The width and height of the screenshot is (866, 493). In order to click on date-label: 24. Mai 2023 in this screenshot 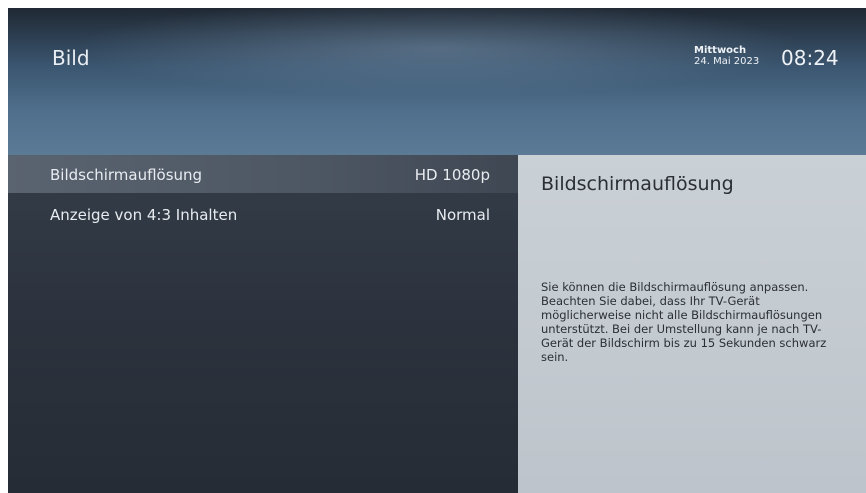, I will do `click(727, 61)`.